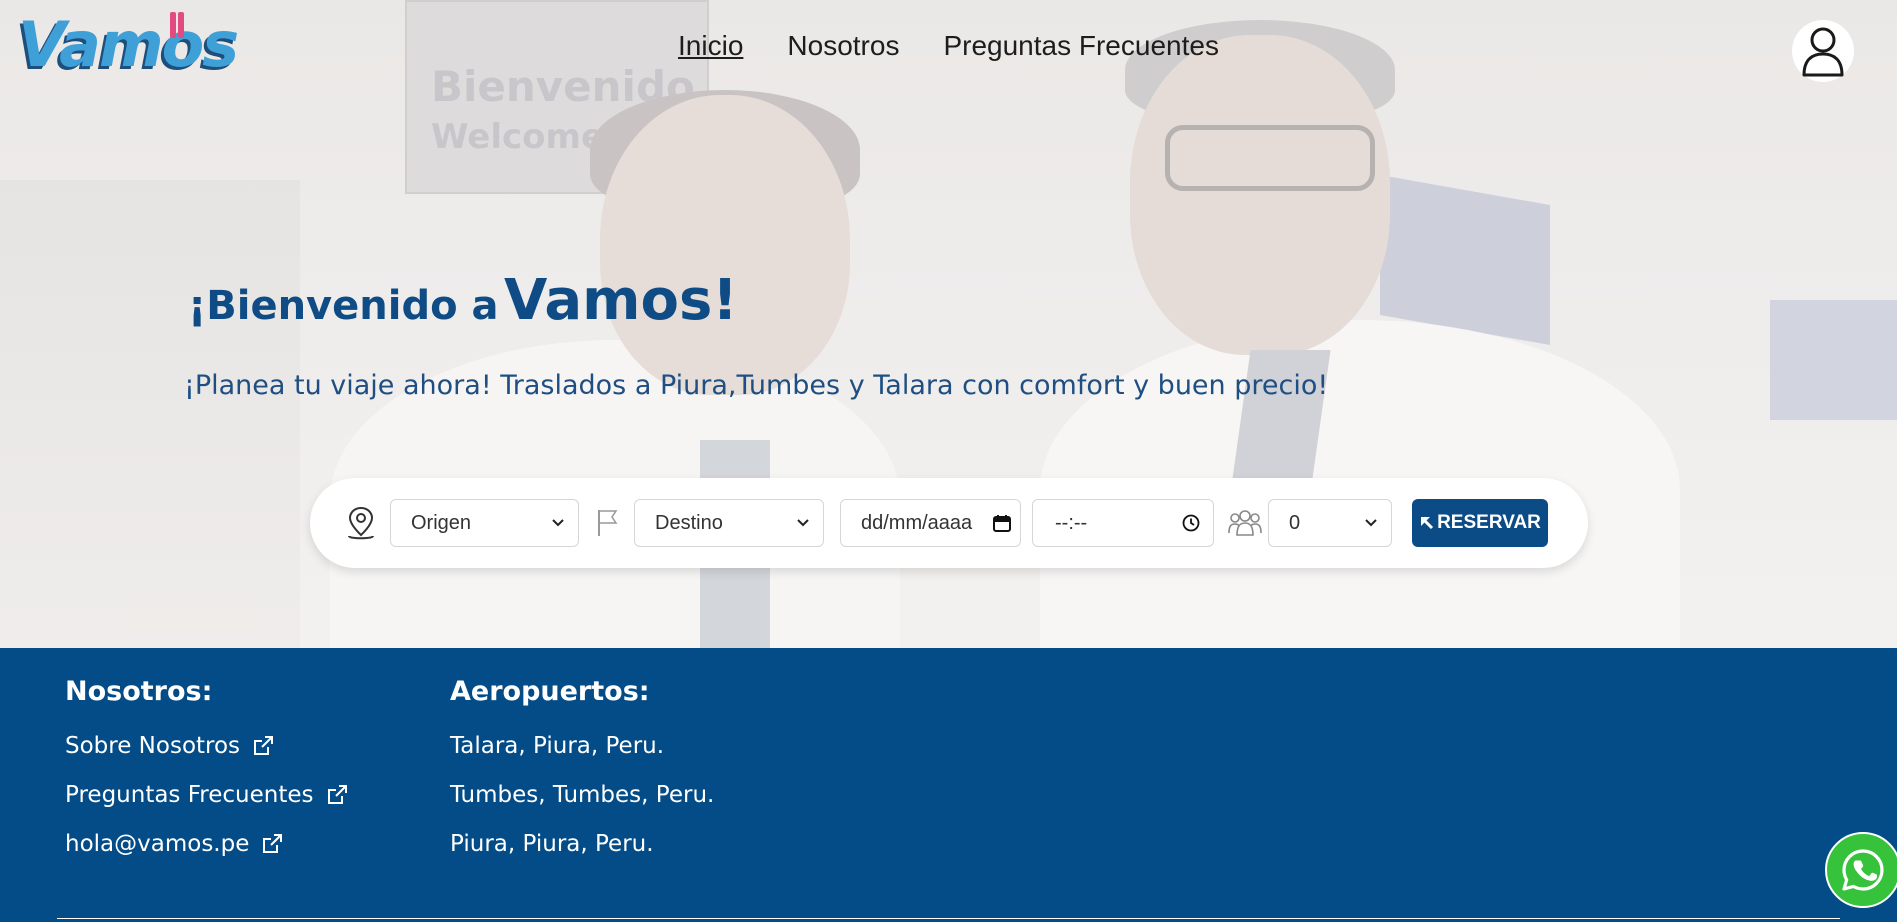 The width and height of the screenshot is (1897, 922). Describe the element at coordinates (1245, 522) in the screenshot. I see `group-icon` at that location.